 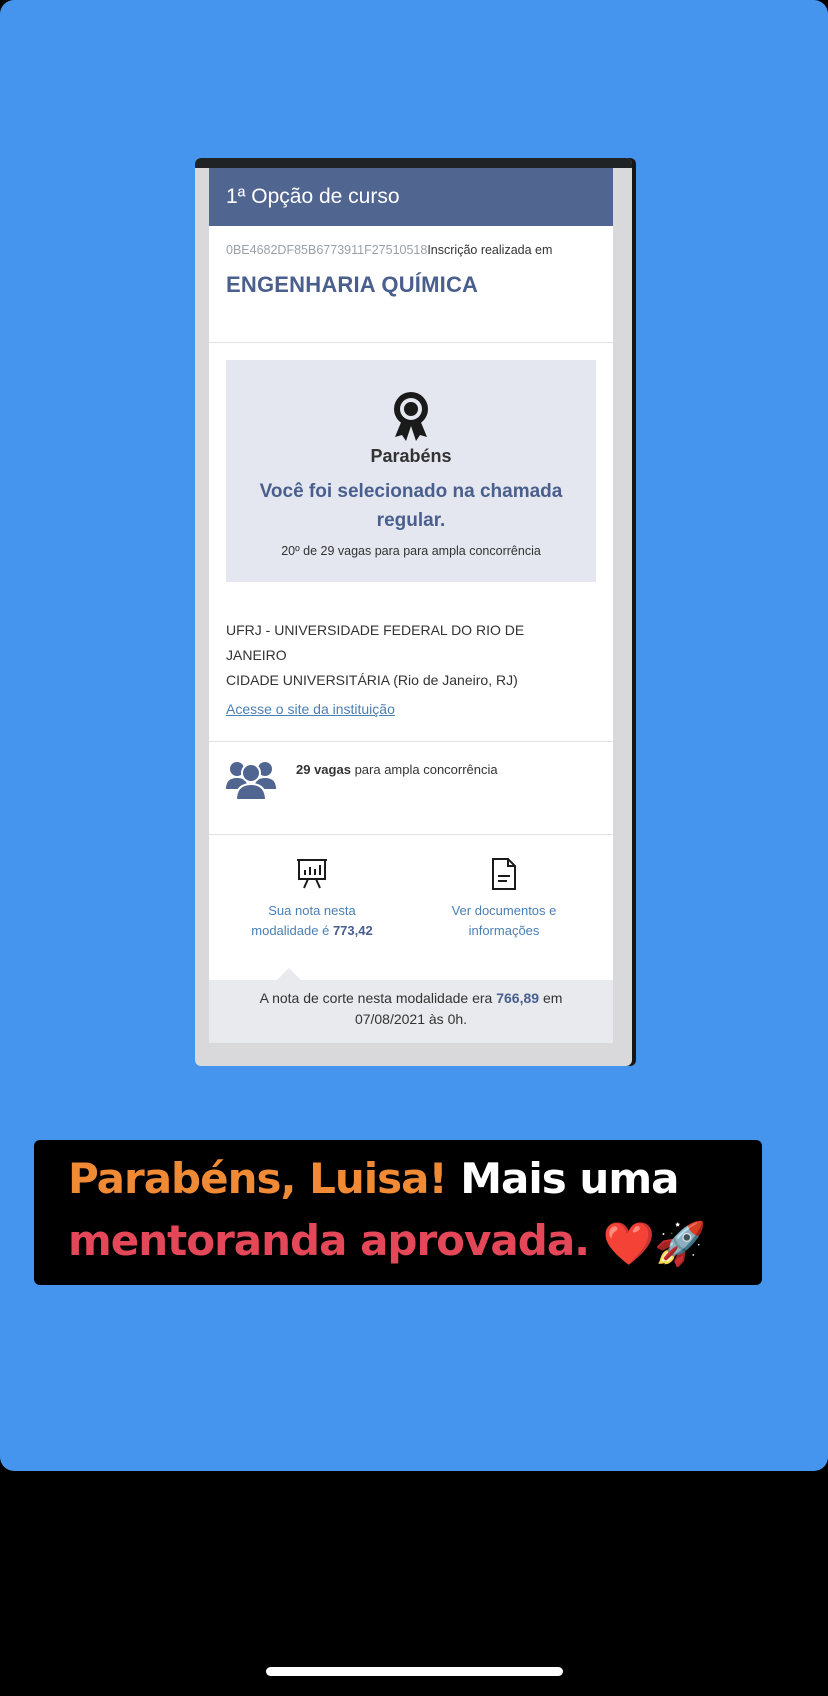 What do you see at coordinates (312, 874) in the screenshot?
I see `chart-board-icon` at bounding box center [312, 874].